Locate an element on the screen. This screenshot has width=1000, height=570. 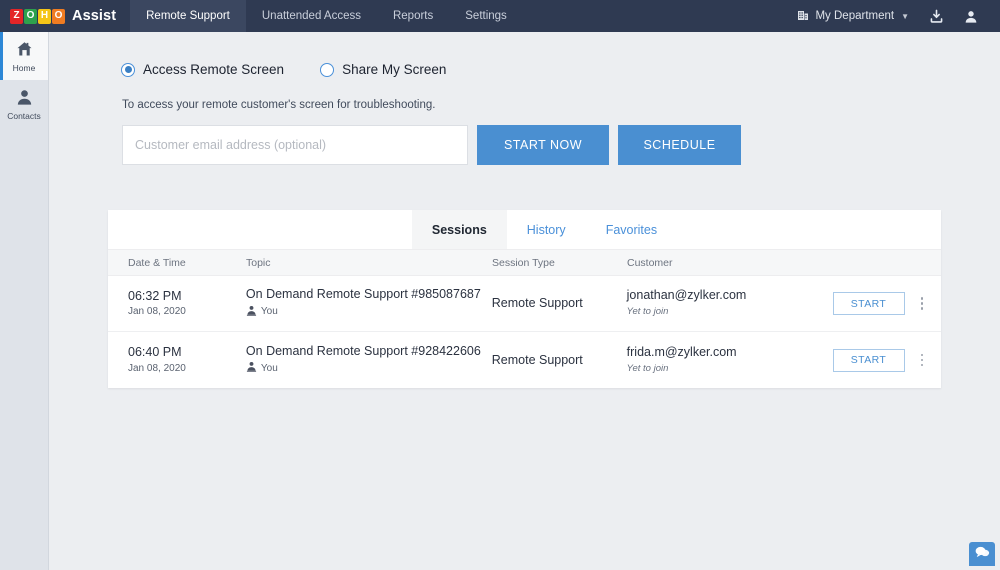
tab-favorites: Favorites is located at coordinates (631, 229).